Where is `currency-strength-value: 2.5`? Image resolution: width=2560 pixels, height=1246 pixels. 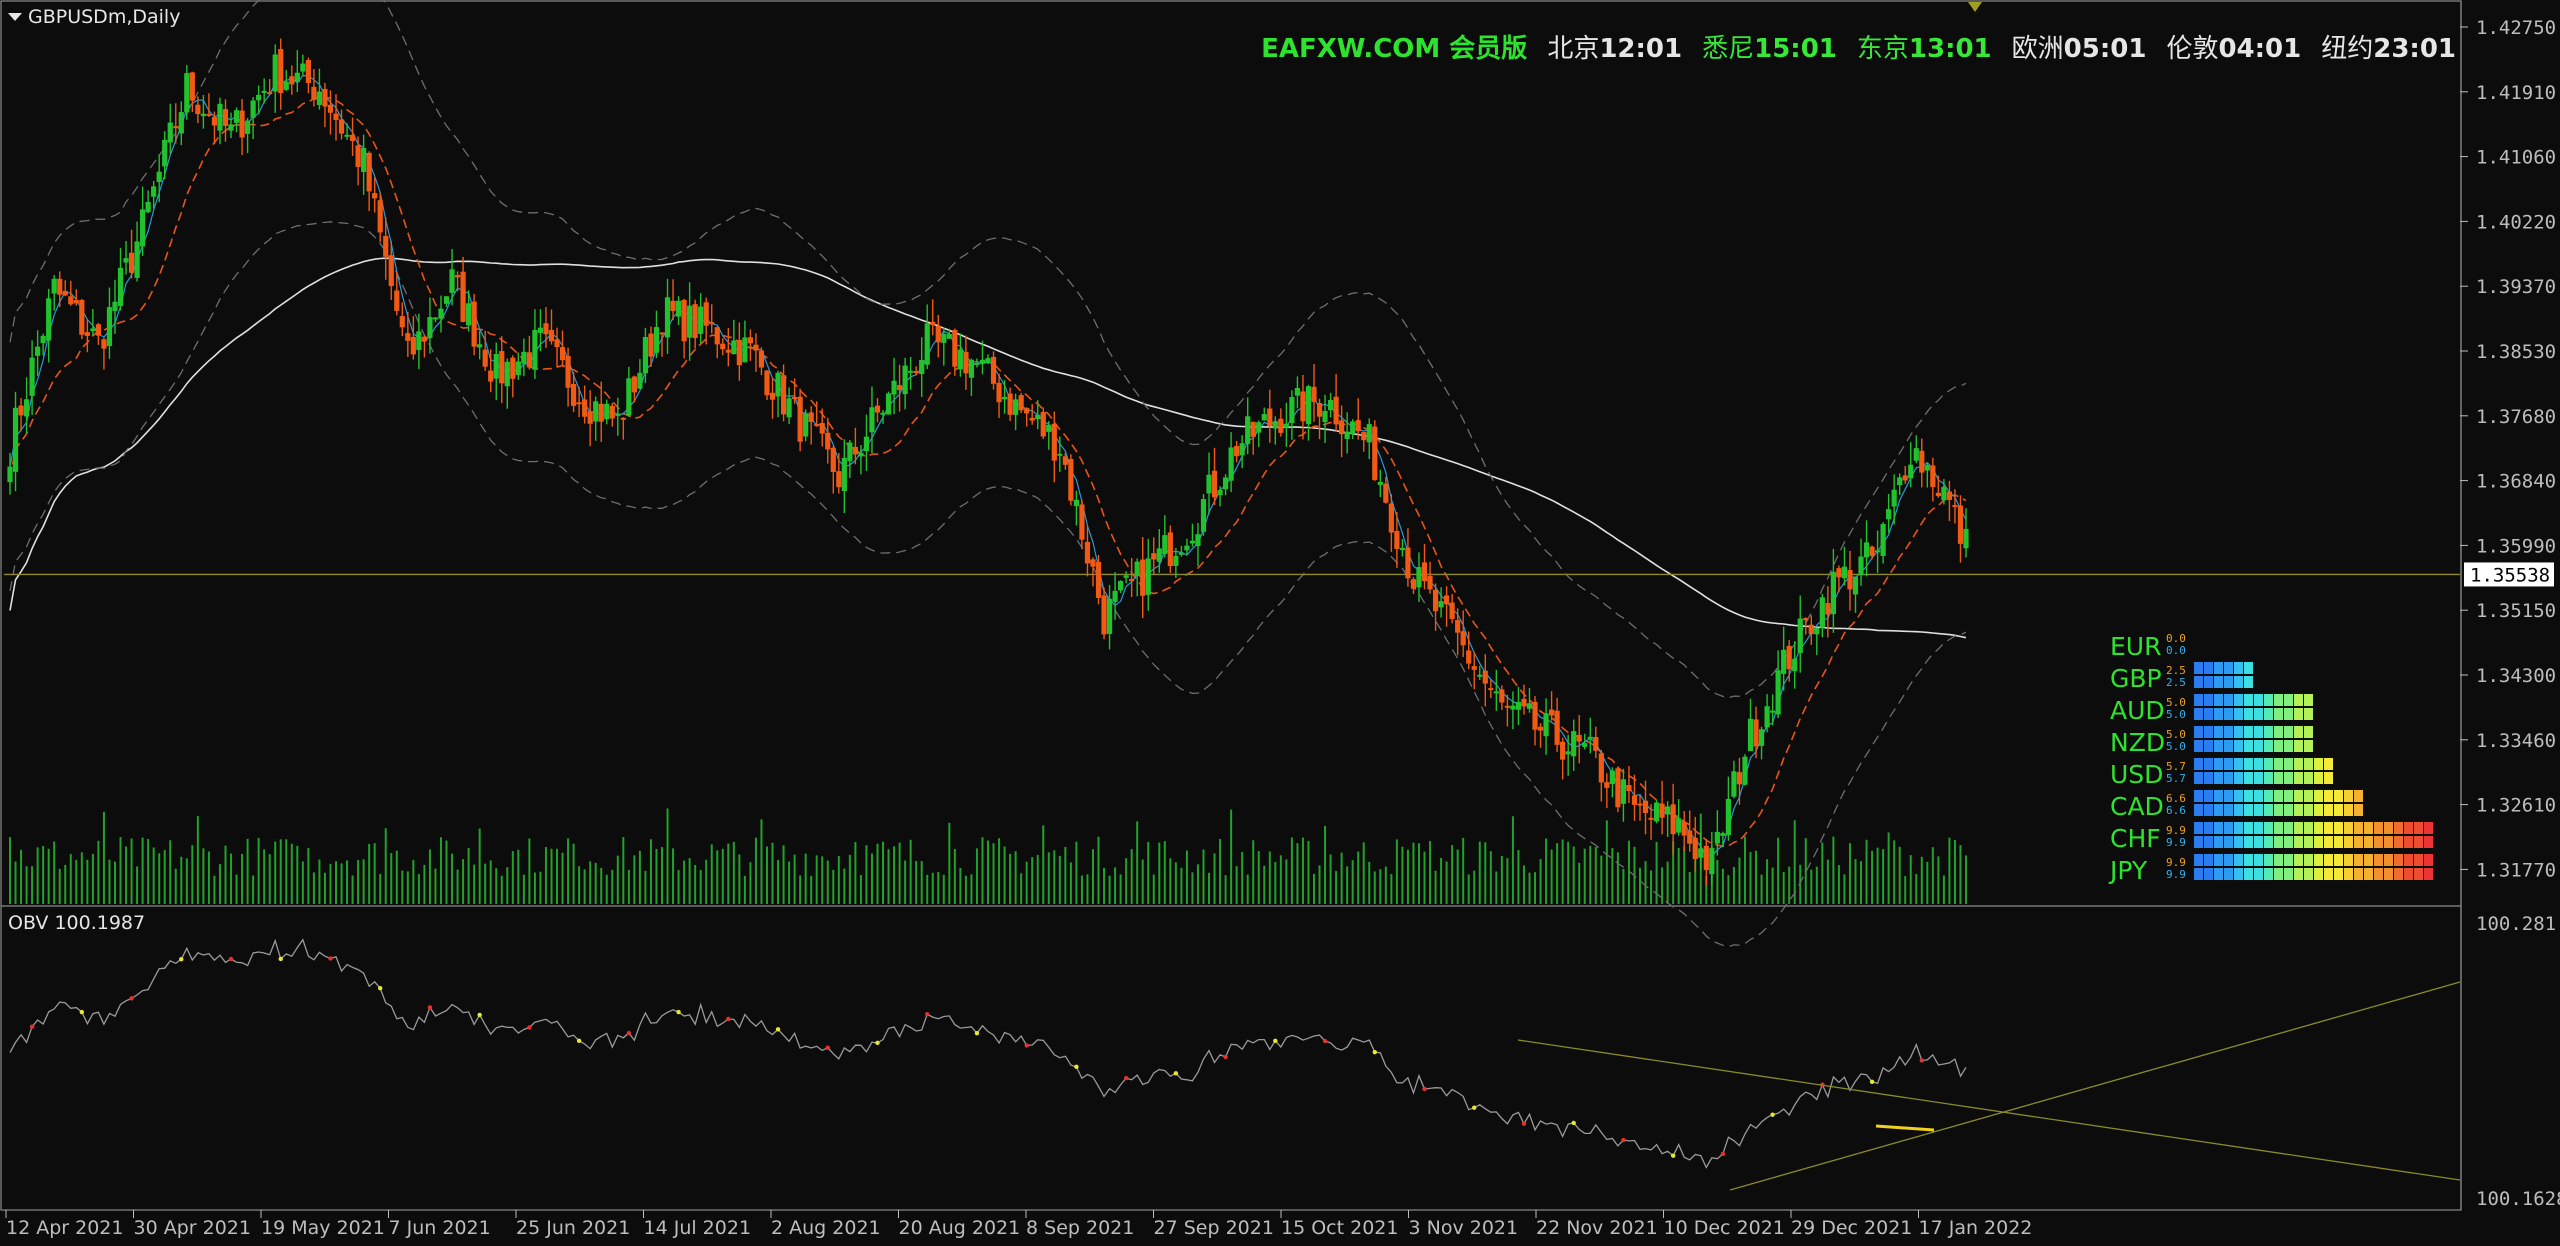 currency-strength-value: 2.5 is located at coordinates (2176, 682).